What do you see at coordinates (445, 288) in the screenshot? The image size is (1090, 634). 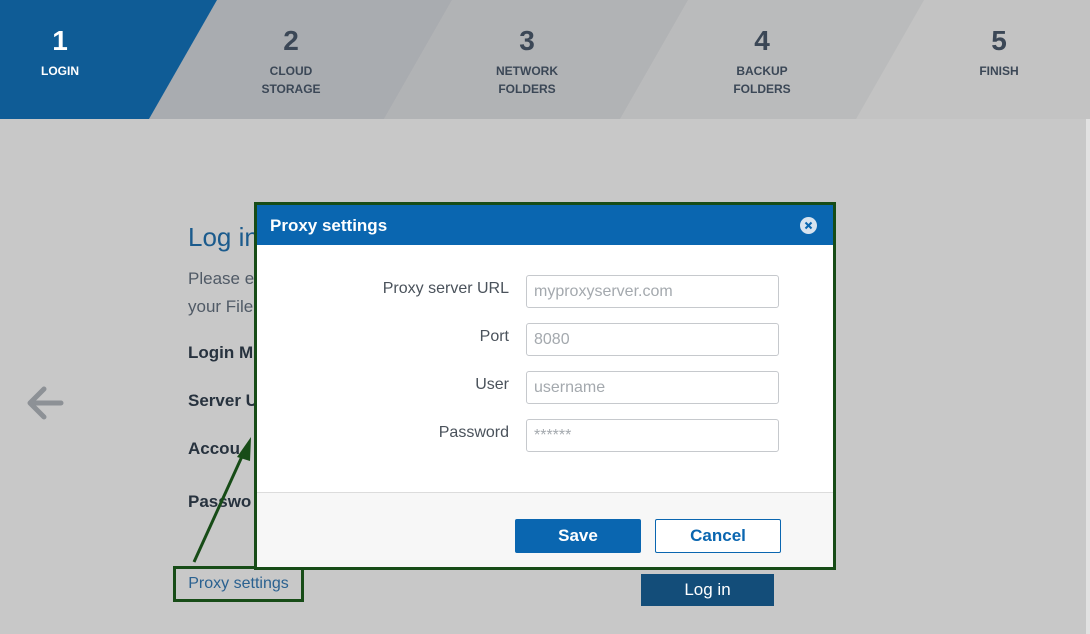 I see `proxy-url-label: Proxy server URL` at bounding box center [445, 288].